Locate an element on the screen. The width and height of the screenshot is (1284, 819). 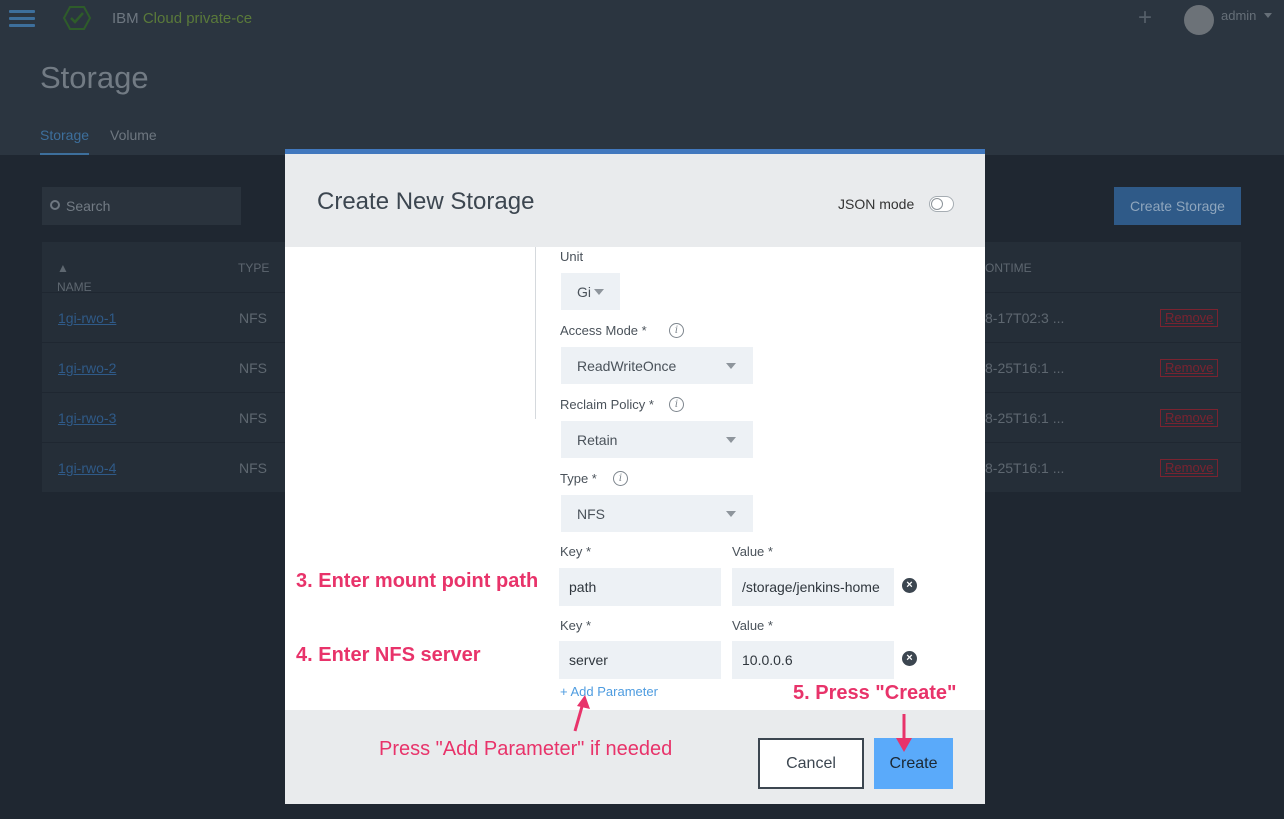
top-bar: IBM Cloud private-ce + admin is located at coordinates (642, 19).